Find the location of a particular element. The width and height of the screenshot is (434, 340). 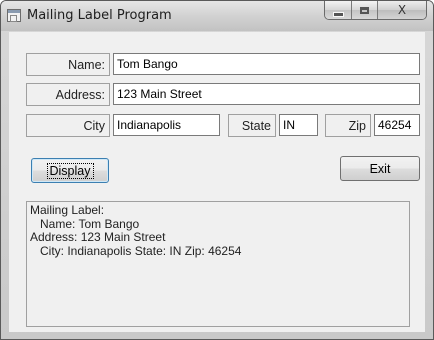

minimize-button is located at coordinates (338, 10).